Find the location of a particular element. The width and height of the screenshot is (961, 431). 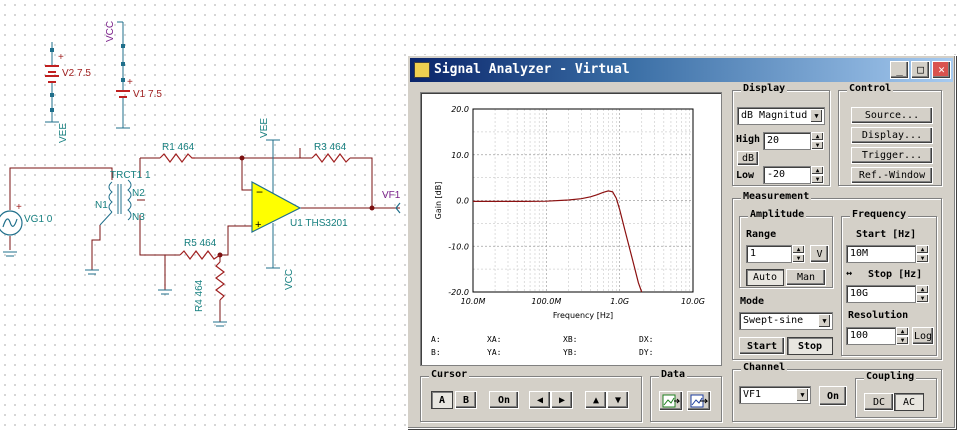

resistor-r3 is located at coordinates (331, 158).